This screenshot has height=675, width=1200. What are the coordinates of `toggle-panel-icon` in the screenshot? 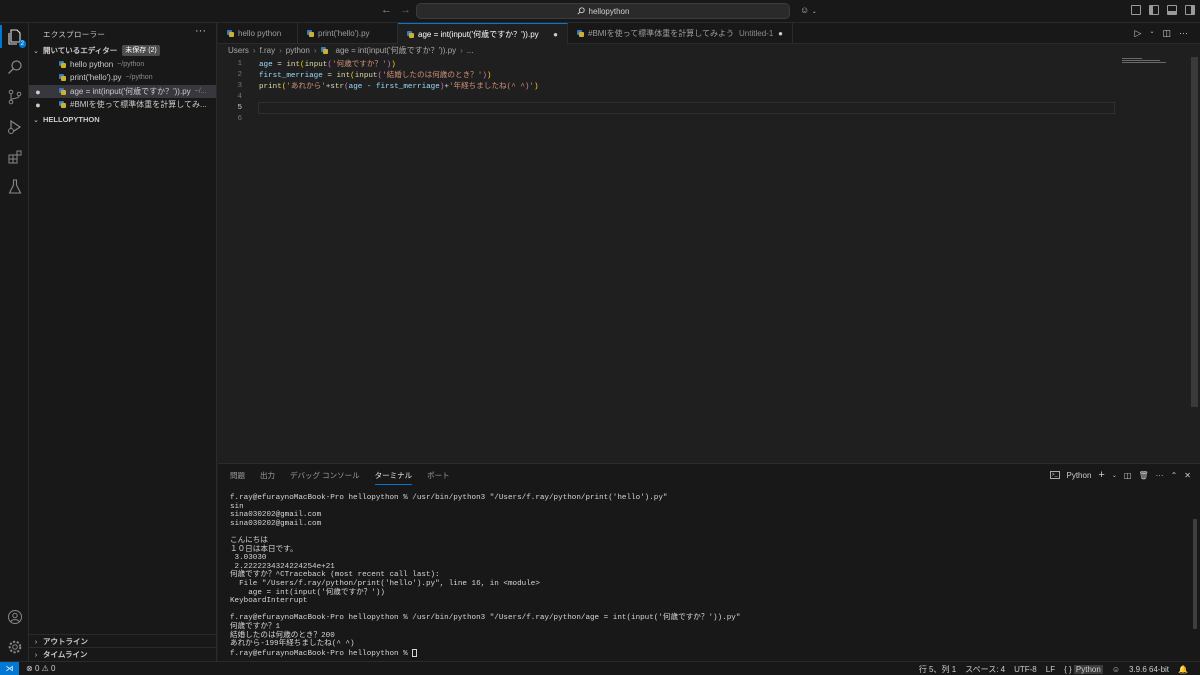 It's located at (1172, 10).